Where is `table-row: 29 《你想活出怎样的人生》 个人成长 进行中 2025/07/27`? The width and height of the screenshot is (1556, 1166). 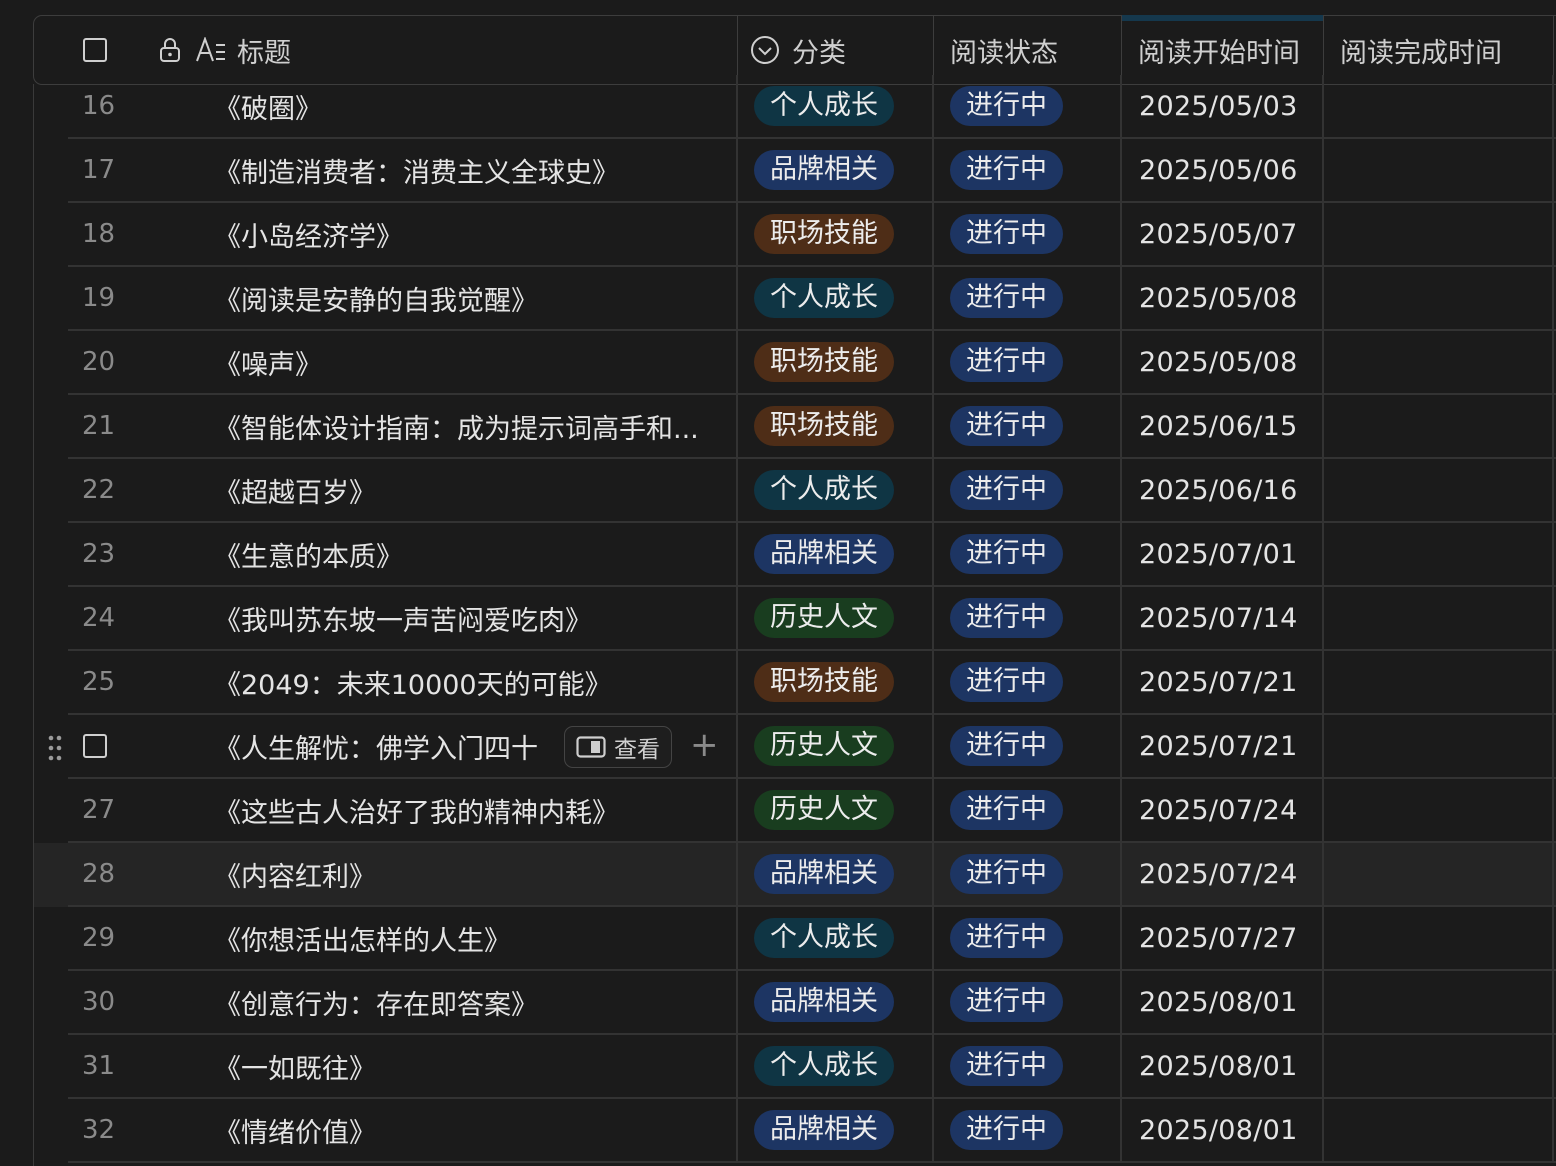 table-row: 29 《你想活出怎样的人生》 个人成长 进行中 2025/07/27 is located at coordinates (795, 939).